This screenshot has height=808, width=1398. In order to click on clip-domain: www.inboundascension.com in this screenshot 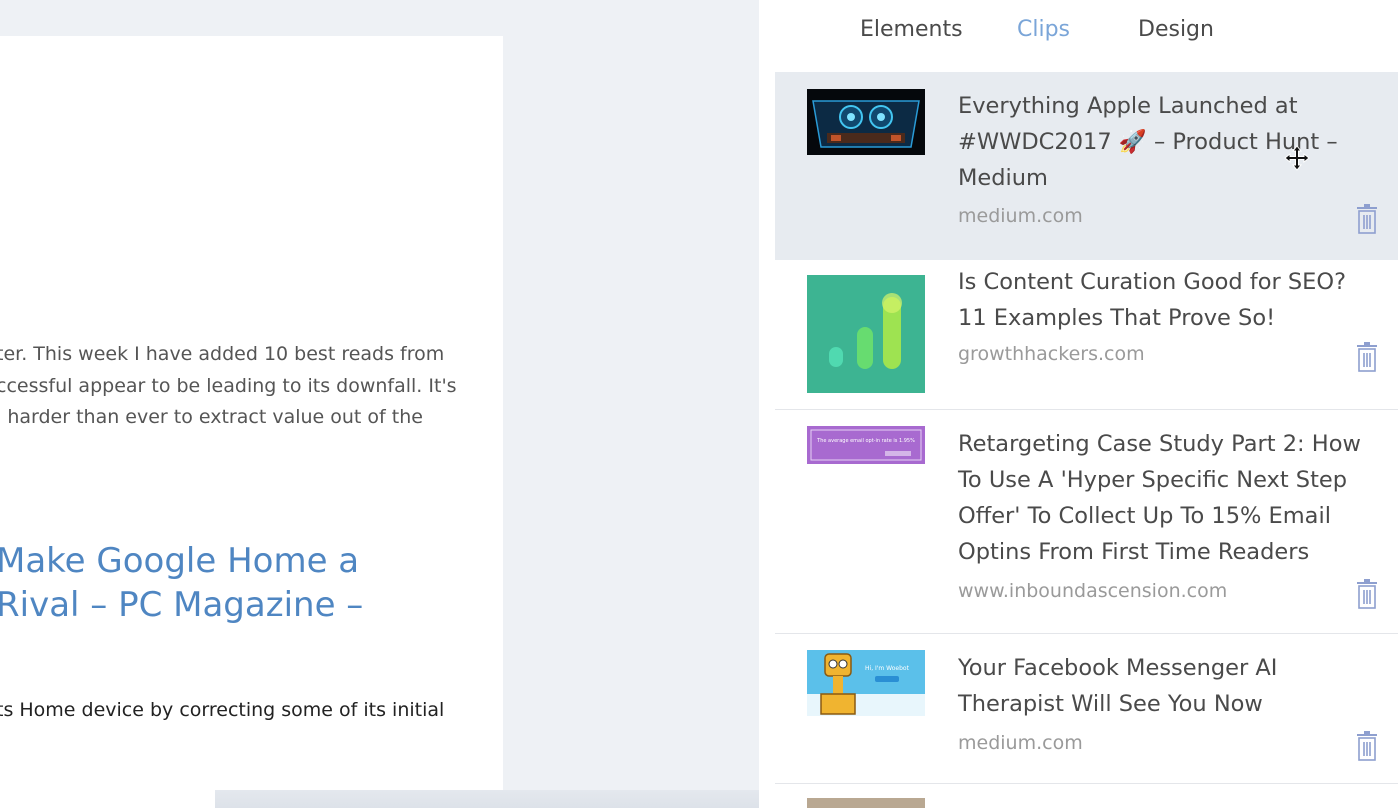, I will do `click(1093, 591)`.